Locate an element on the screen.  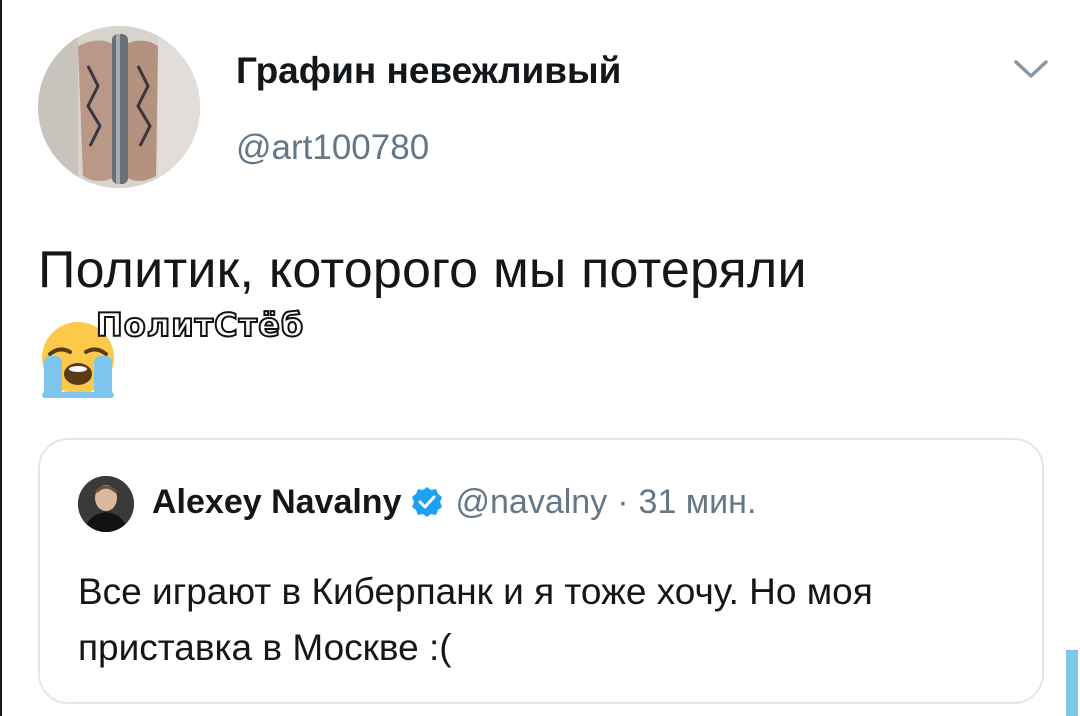
author-display-name: Графин невежливый is located at coordinates (428, 71).